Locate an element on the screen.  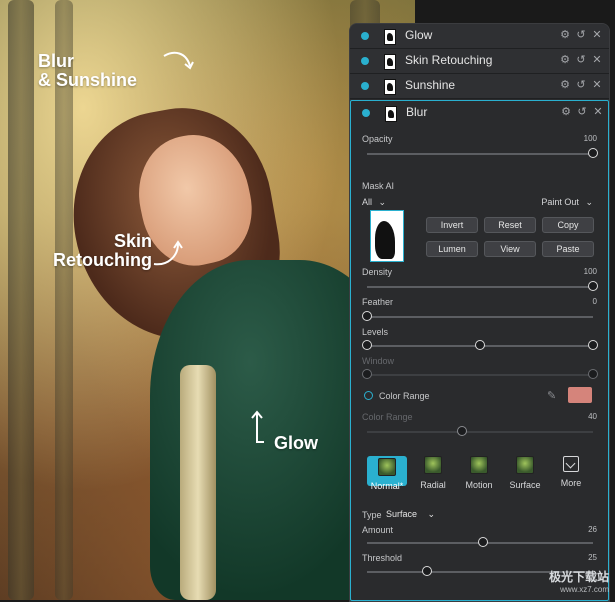
view-button: View is located at coordinates (510, 249).